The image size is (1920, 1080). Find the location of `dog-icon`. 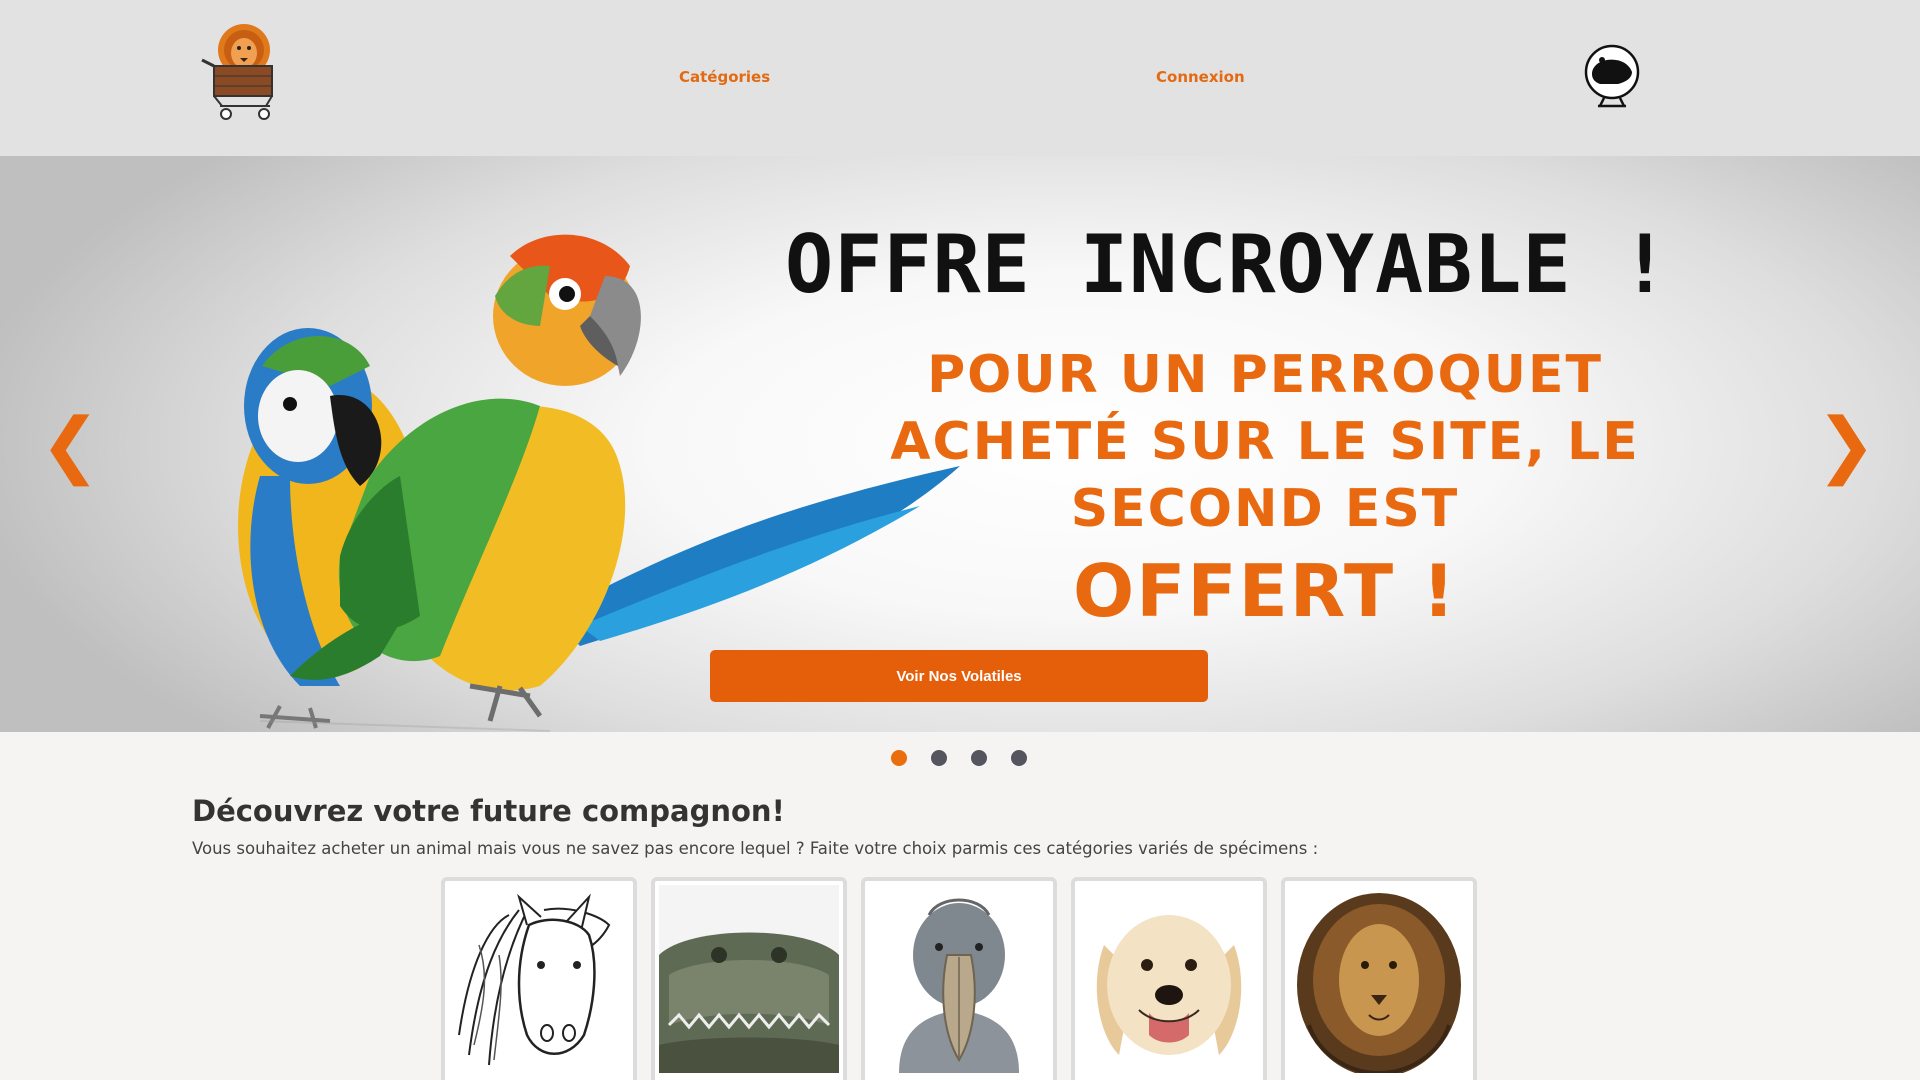

dog-icon is located at coordinates (1169, 979).